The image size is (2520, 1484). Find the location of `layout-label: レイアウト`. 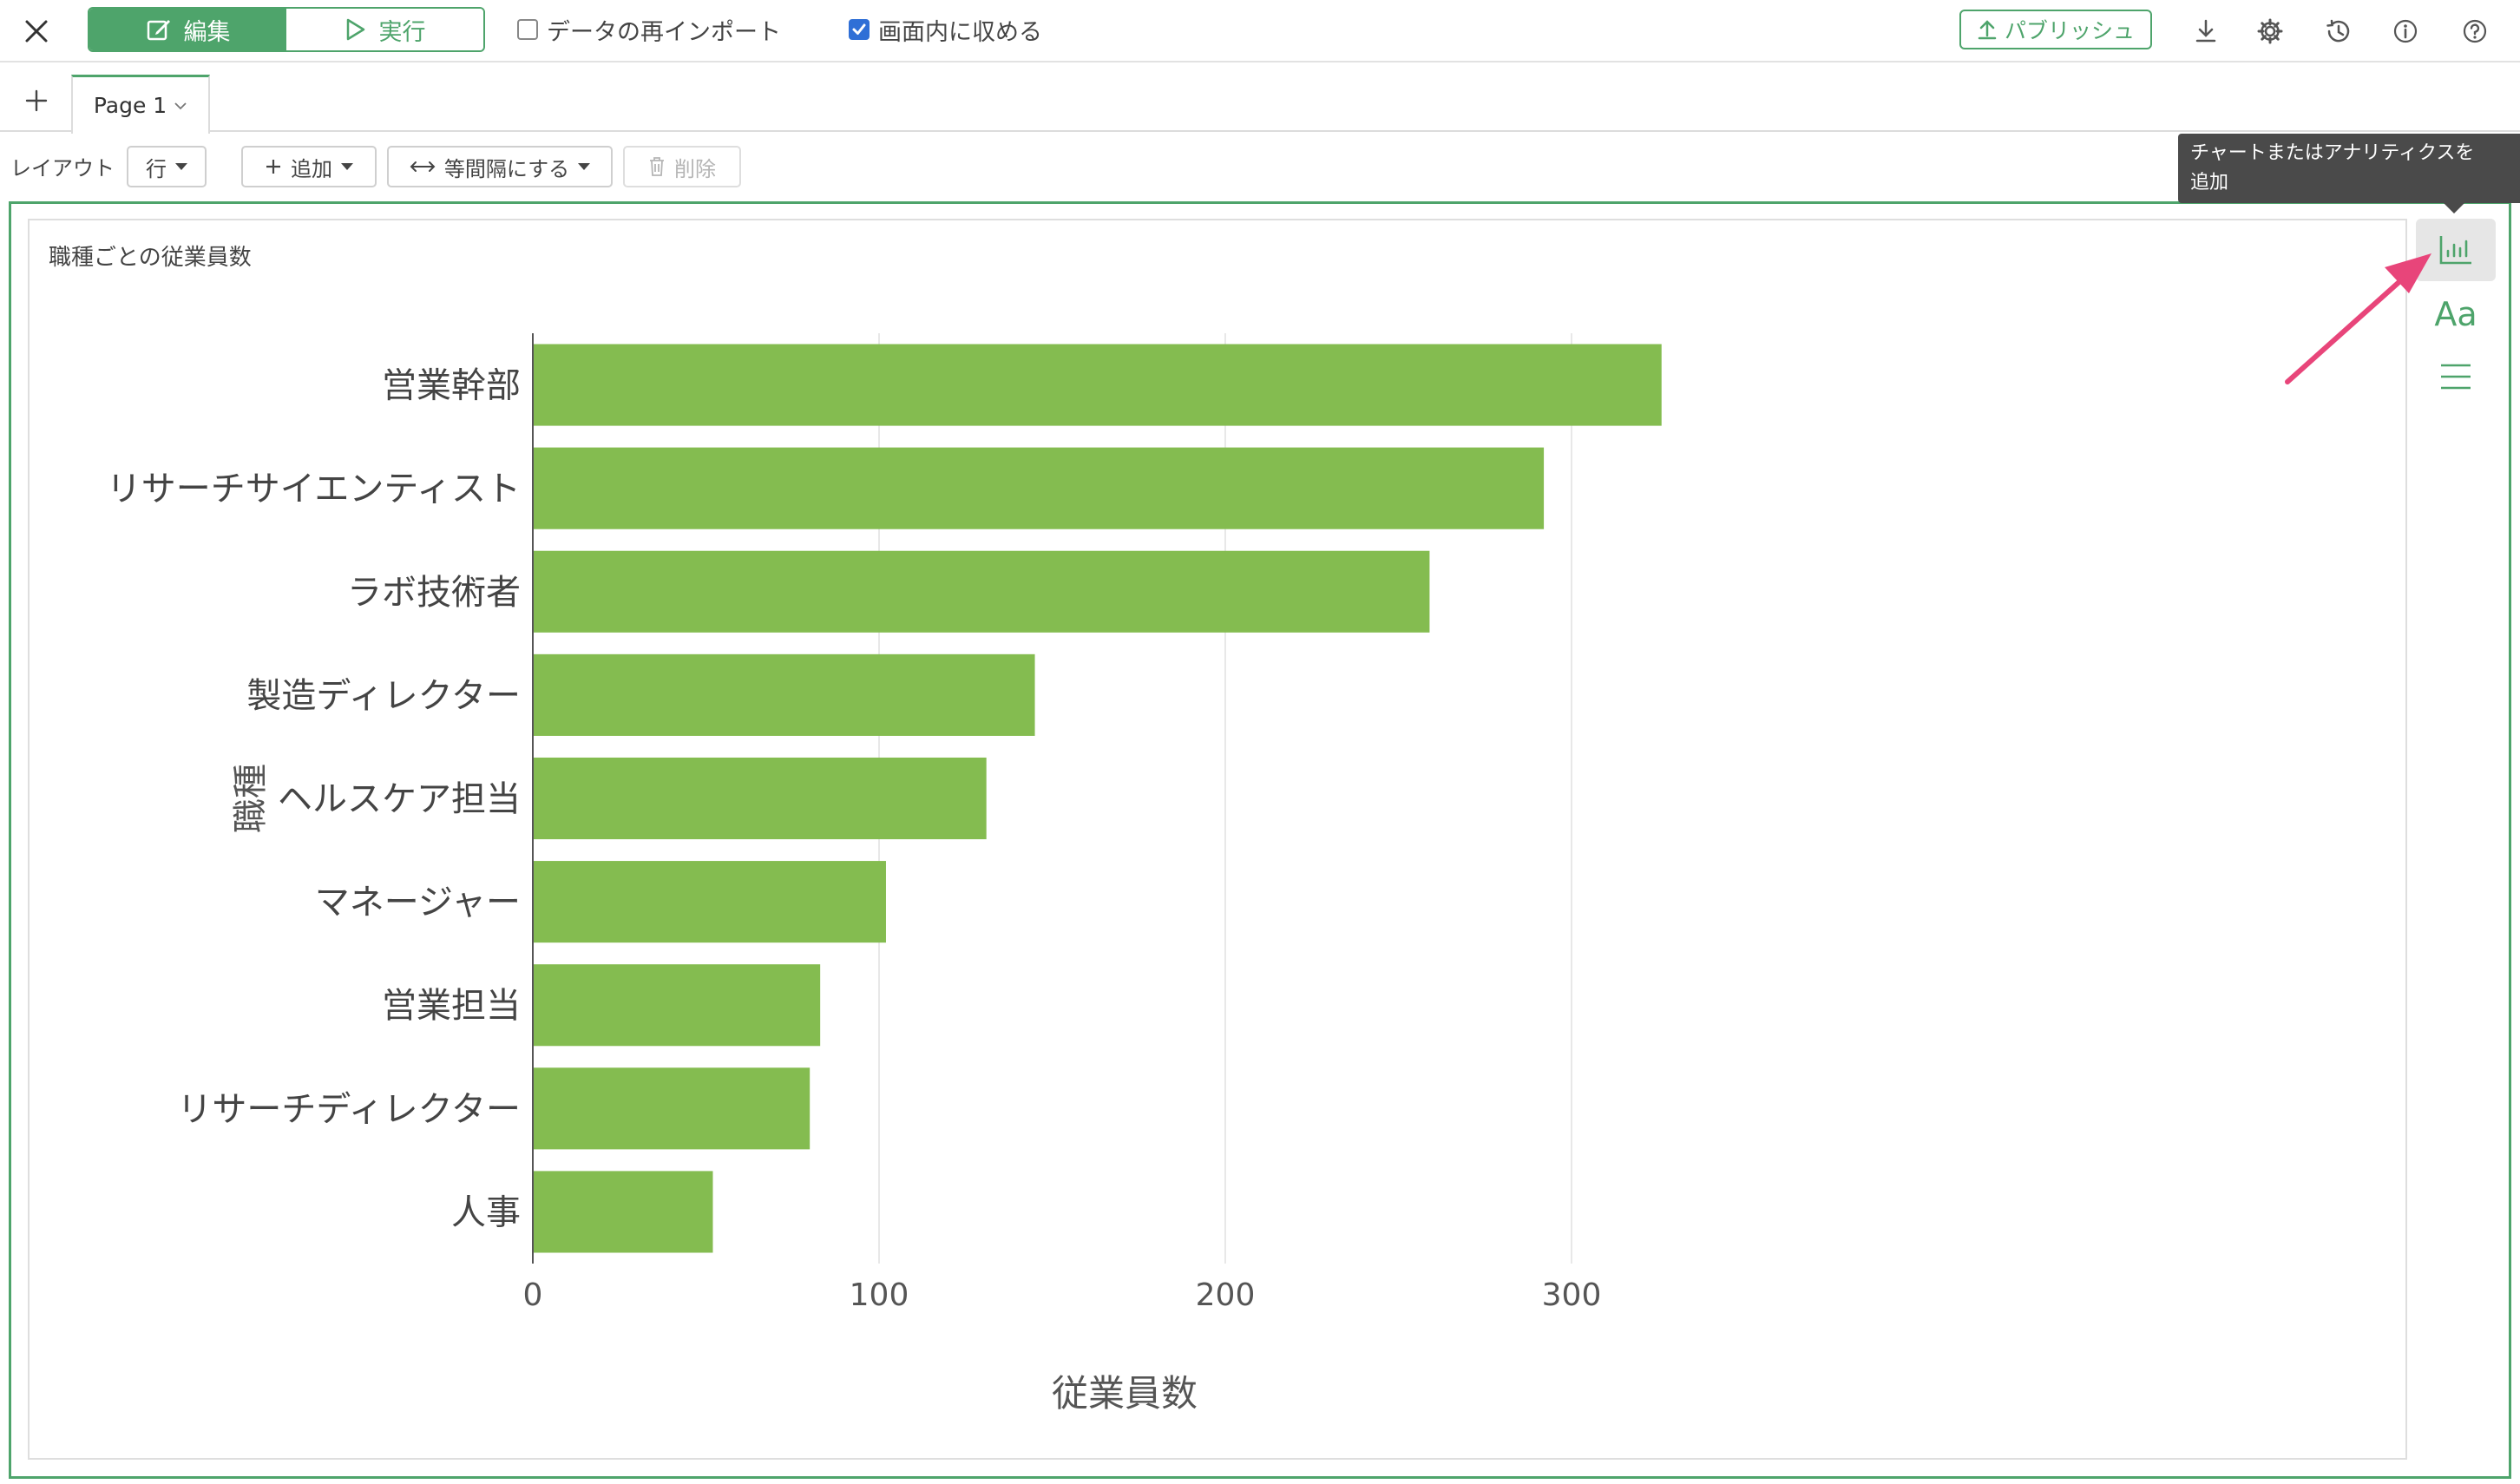

layout-label: レイアウト is located at coordinates (62, 168).